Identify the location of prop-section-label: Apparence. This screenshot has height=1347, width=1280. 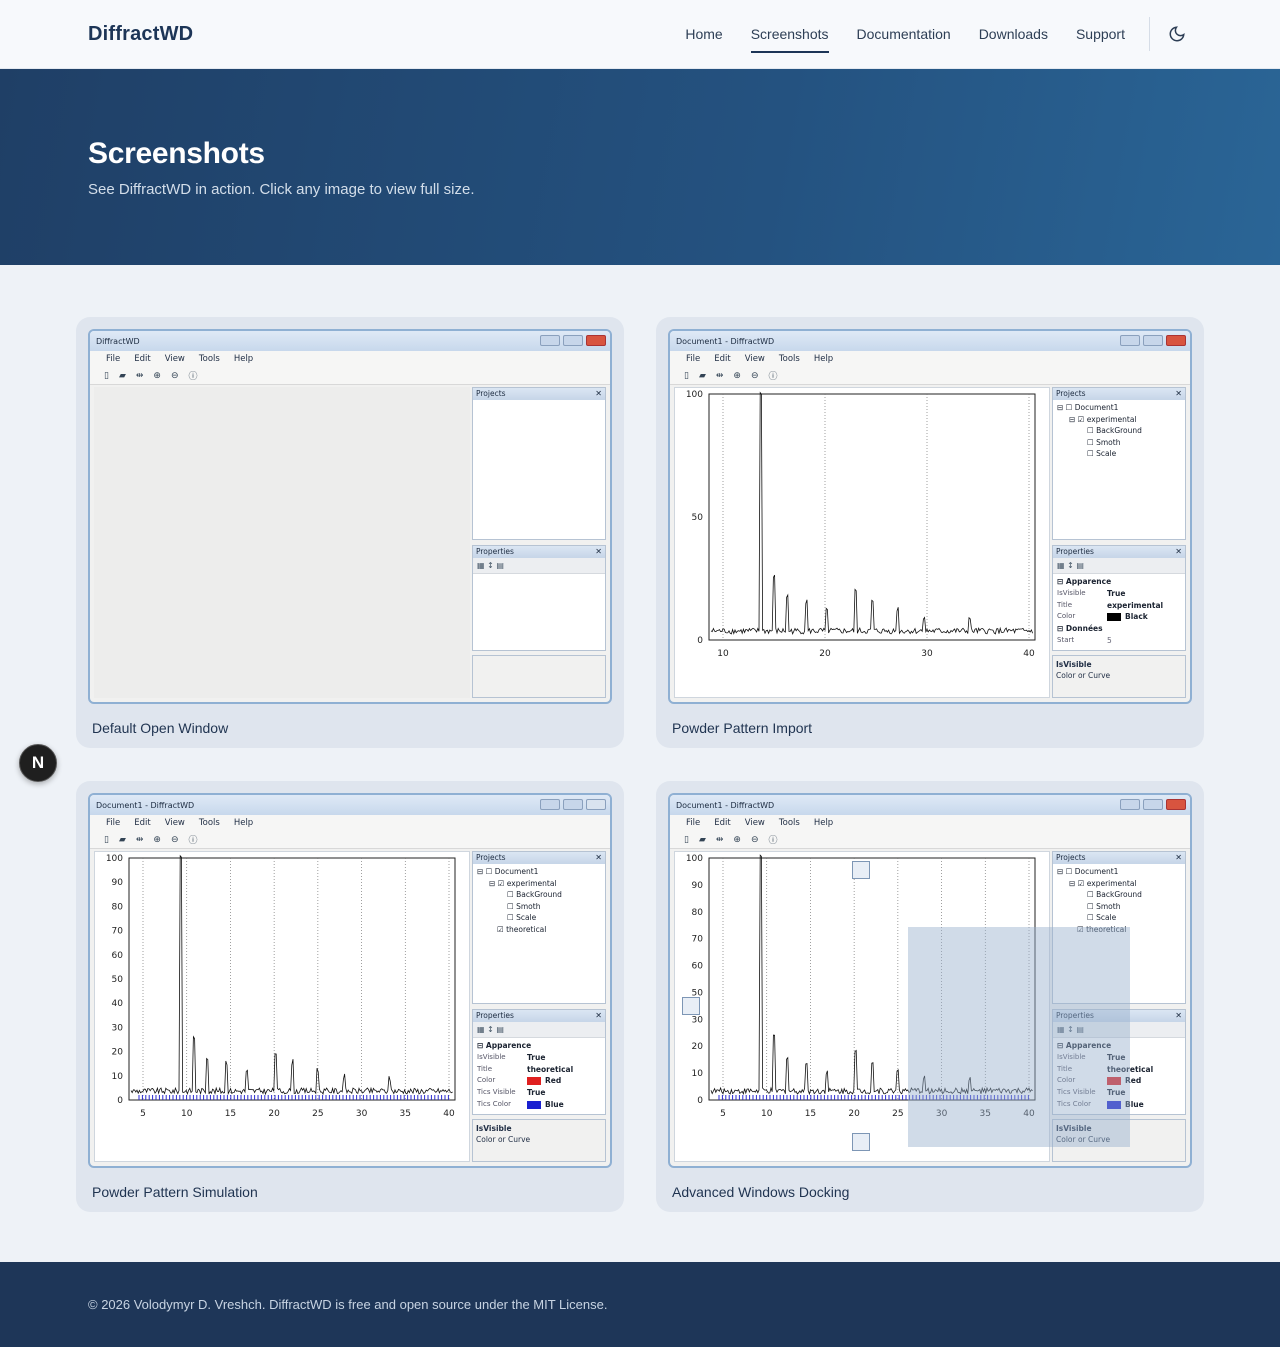
(1088, 581).